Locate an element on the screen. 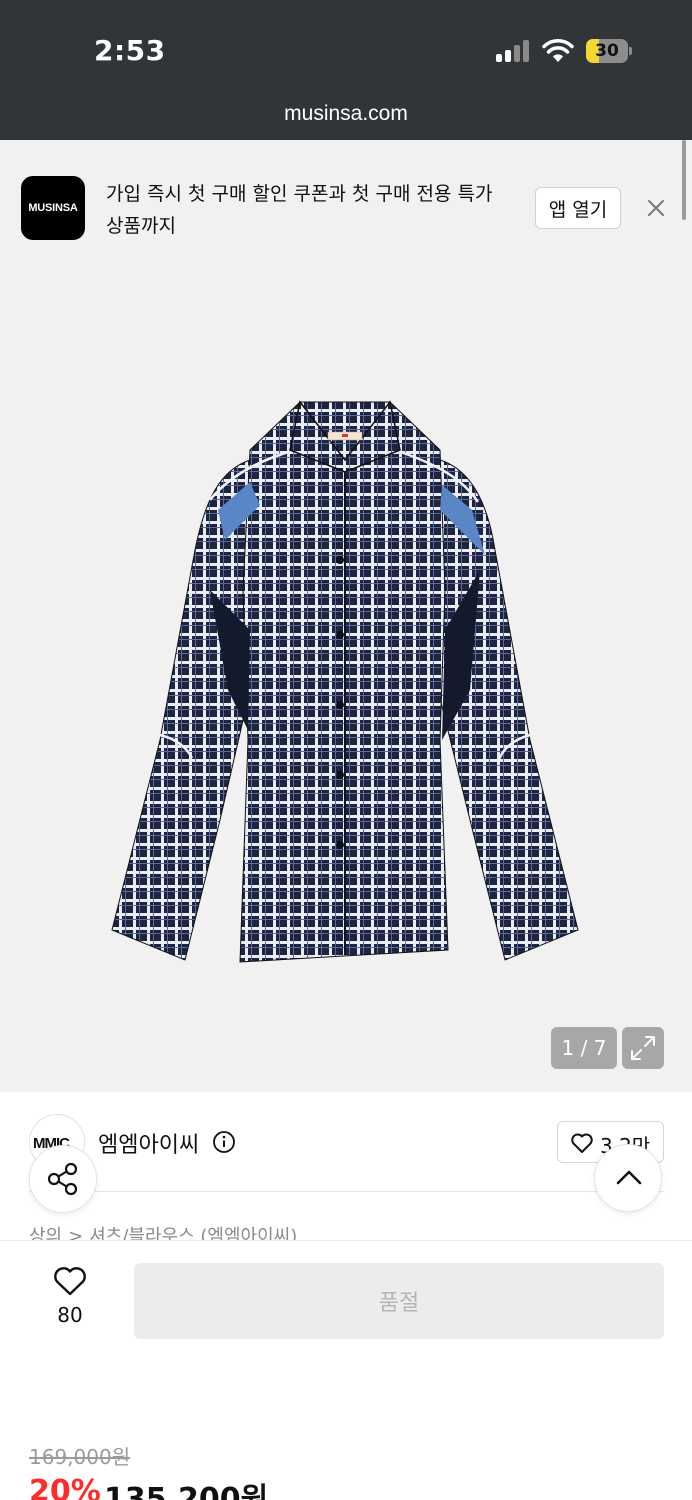  address-bar-url: musinsa.com is located at coordinates (346, 114).